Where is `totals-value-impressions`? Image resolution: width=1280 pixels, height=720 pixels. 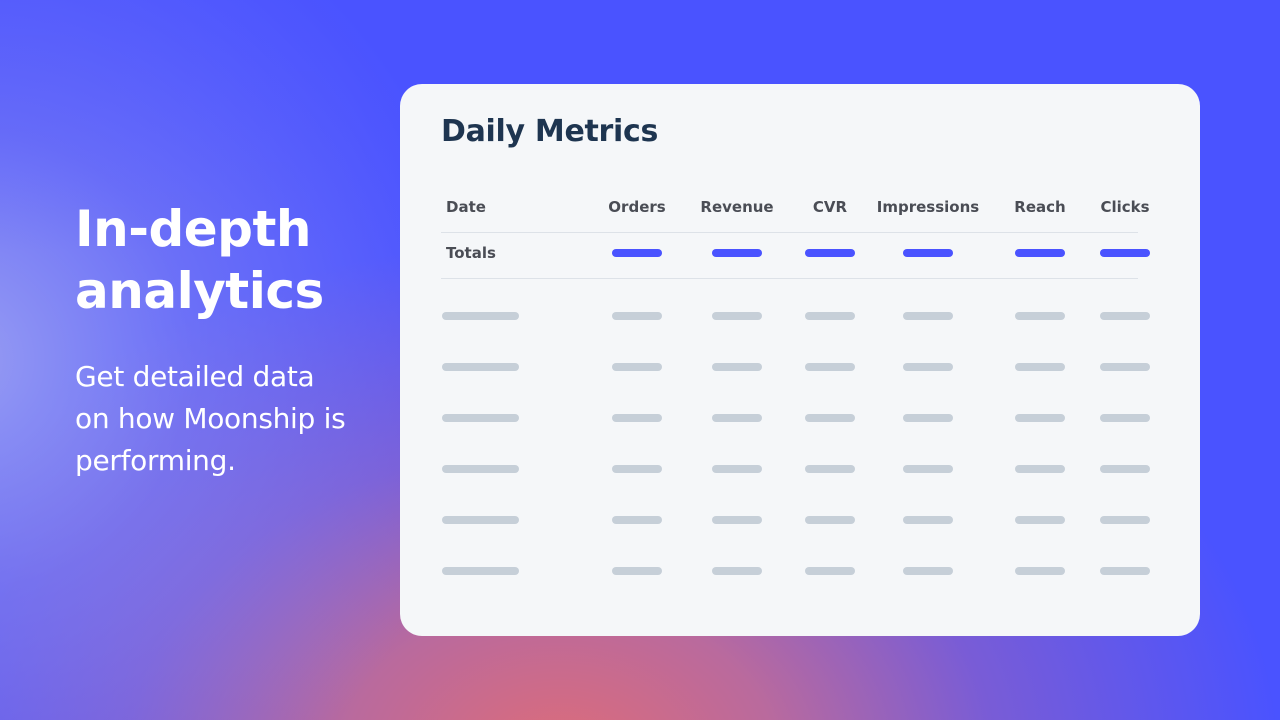
totals-value-impressions is located at coordinates (928, 253).